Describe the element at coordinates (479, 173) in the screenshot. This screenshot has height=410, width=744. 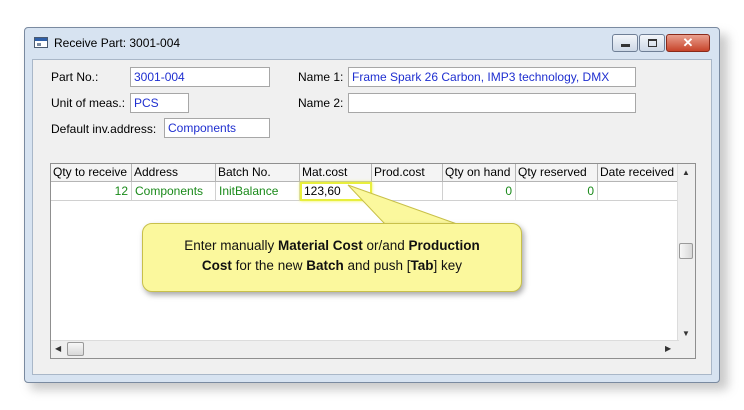
I see `col-header-qty-on-hand: Qty on hand` at that location.